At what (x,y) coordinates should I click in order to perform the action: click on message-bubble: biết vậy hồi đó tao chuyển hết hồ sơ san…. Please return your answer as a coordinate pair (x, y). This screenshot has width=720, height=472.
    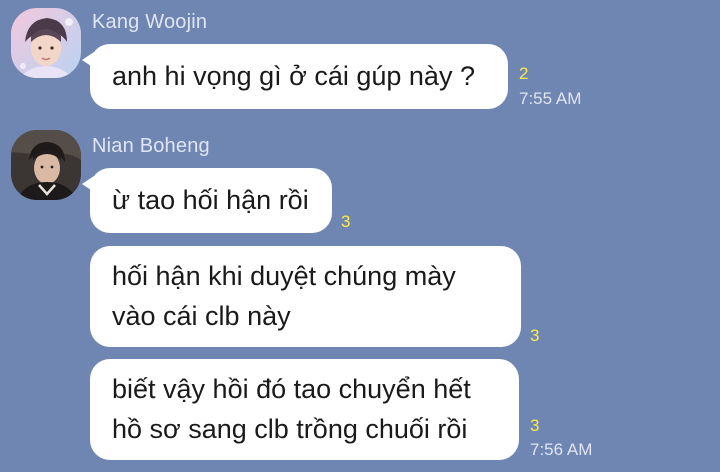
    Looking at the image, I should click on (304, 409).